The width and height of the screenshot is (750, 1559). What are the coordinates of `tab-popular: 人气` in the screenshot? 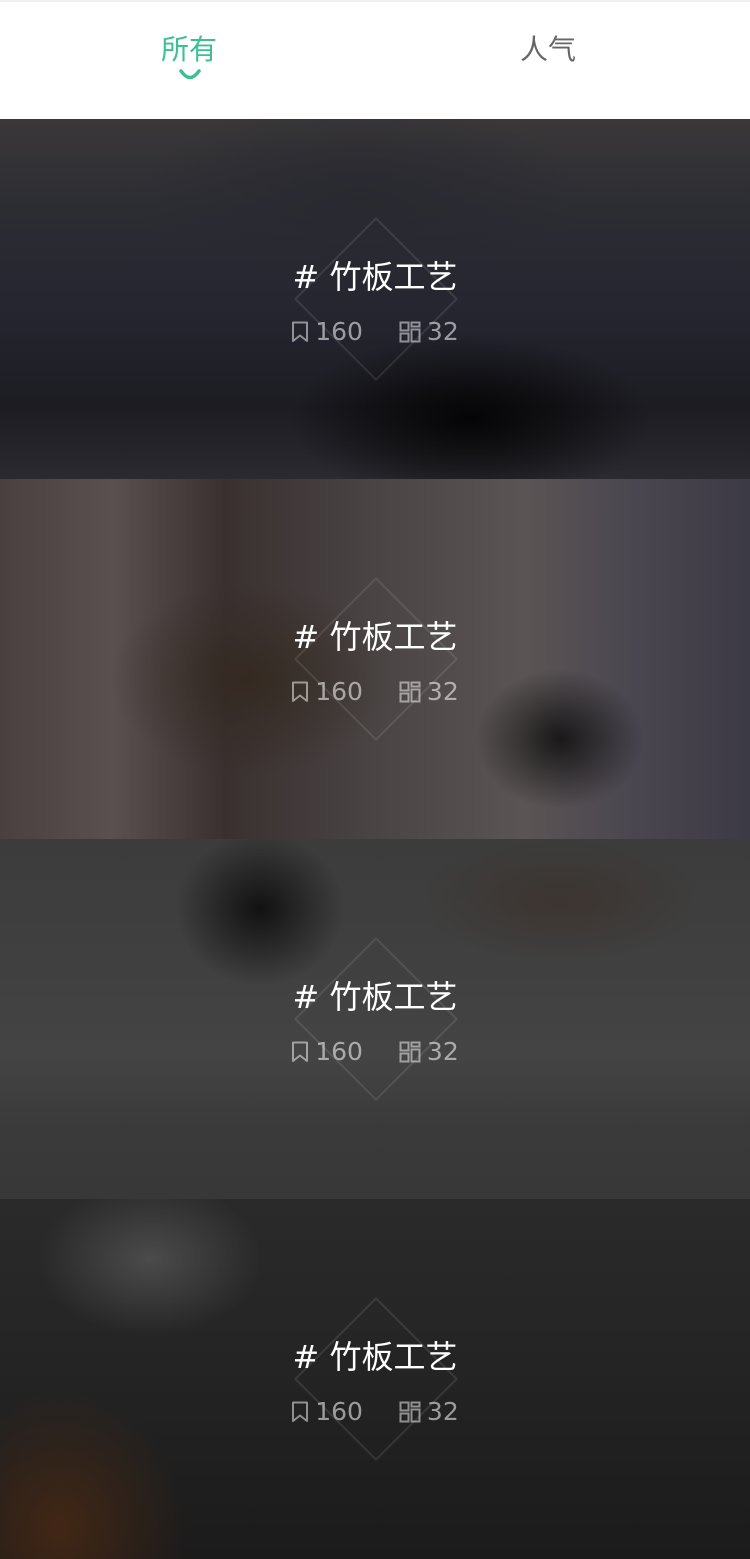 It's located at (548, 50).